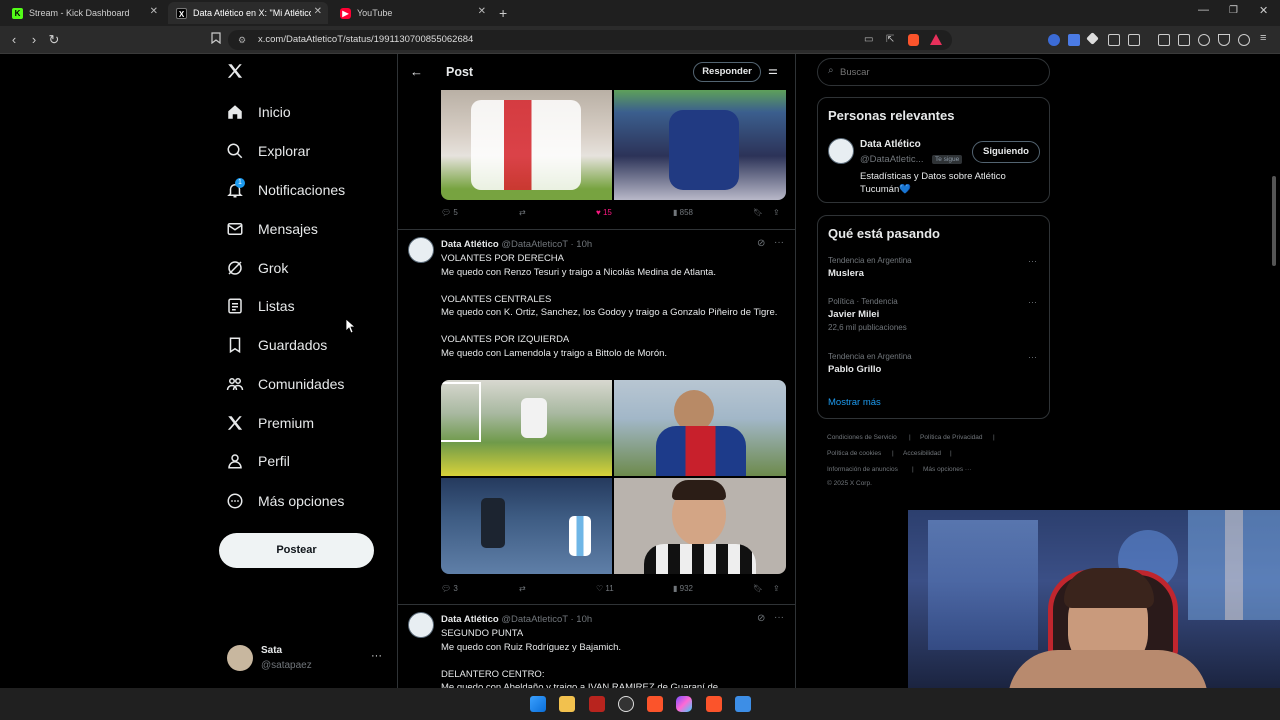  Describe the element at coordinates (582, 244) in the screenshot. I see `tweet-time: · 10h` at that location.